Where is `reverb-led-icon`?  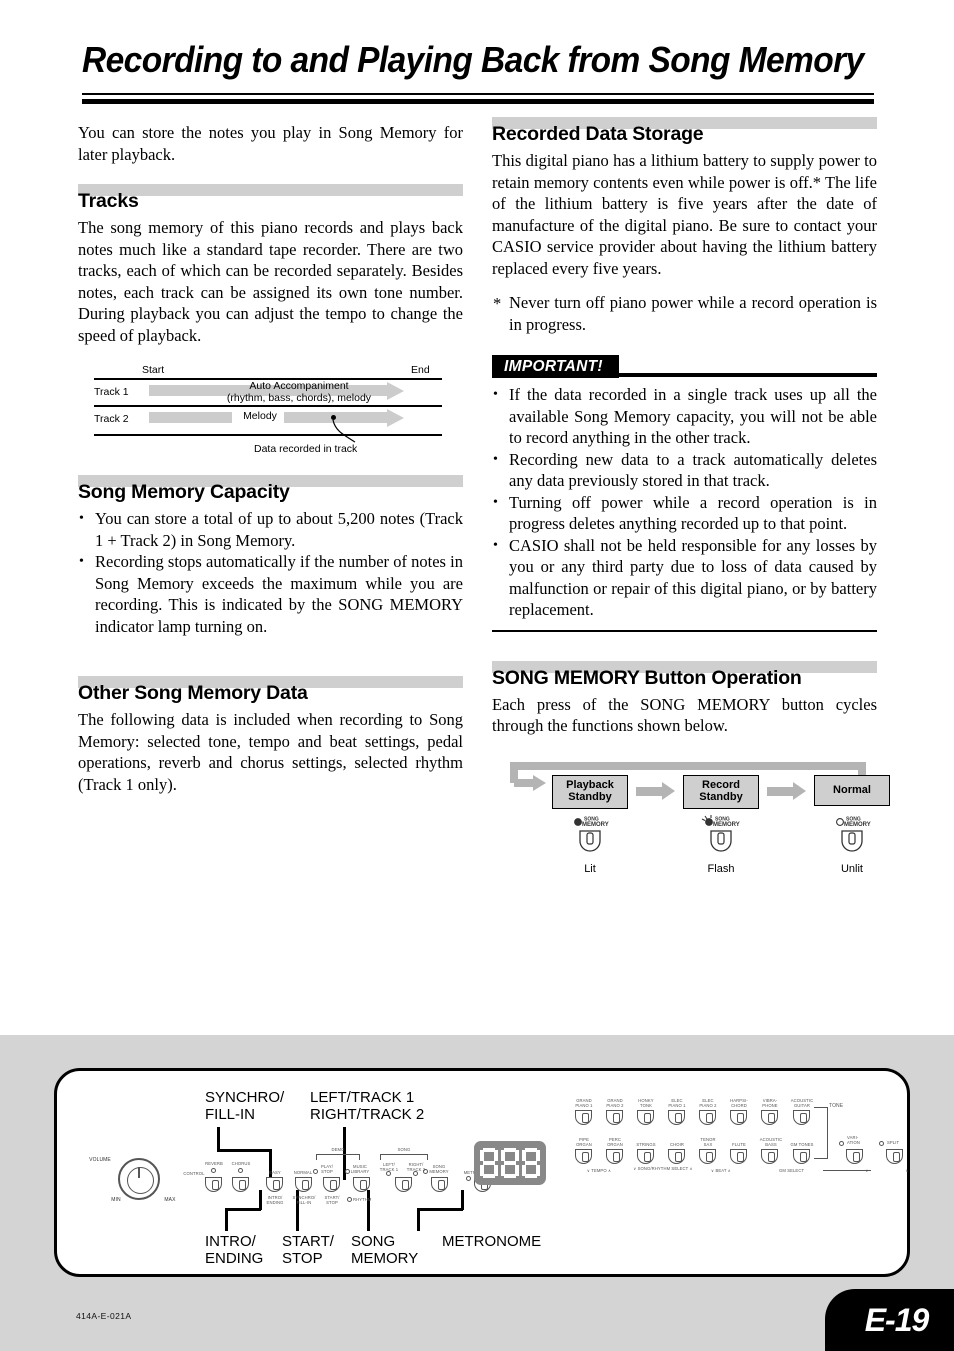
reverb-led-icon is located at coordinates (213, 1170).